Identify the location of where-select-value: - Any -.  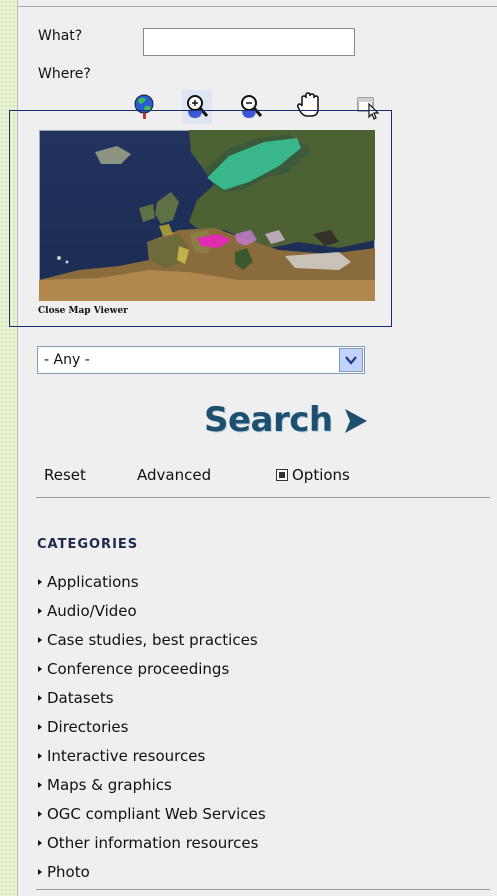
(67, 360).